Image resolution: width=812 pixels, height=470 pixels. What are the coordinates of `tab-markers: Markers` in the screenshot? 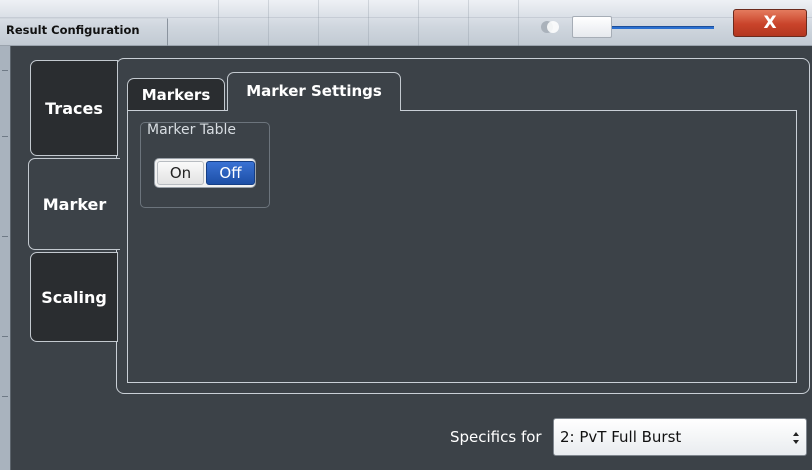 It's located at (176, 94).